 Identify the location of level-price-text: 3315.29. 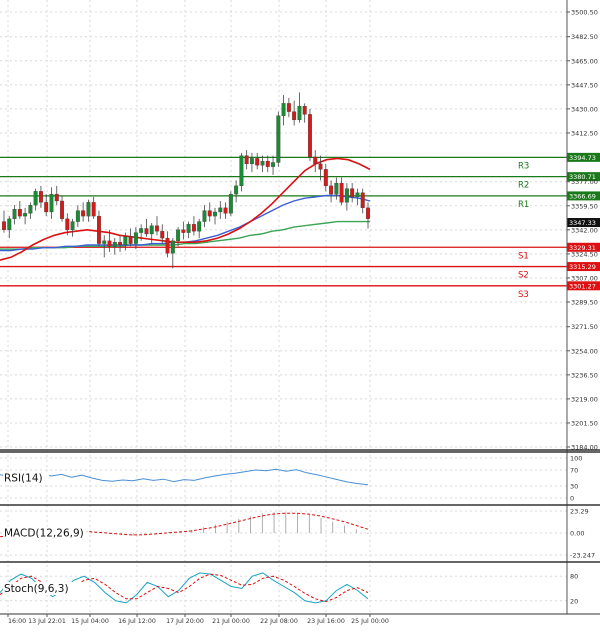
(582, 267).